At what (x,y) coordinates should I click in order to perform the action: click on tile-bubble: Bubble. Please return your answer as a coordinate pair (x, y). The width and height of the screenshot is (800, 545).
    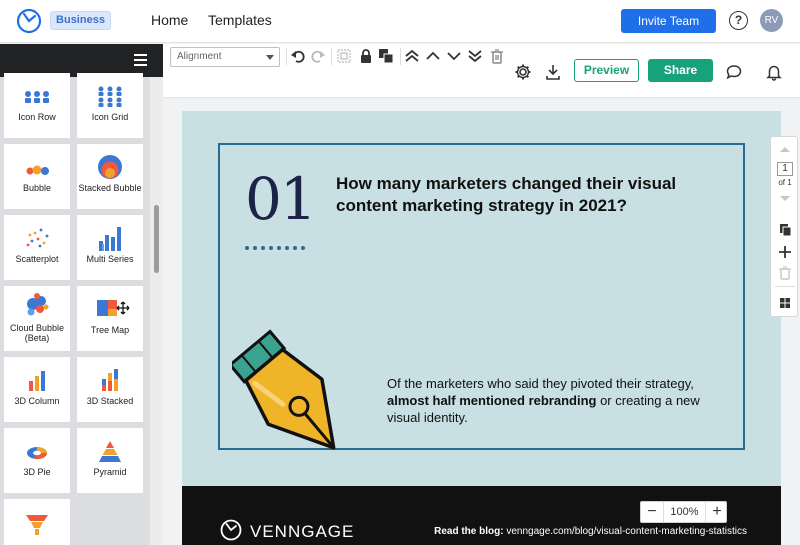
    Looking at the image, I should click on (37, 176).